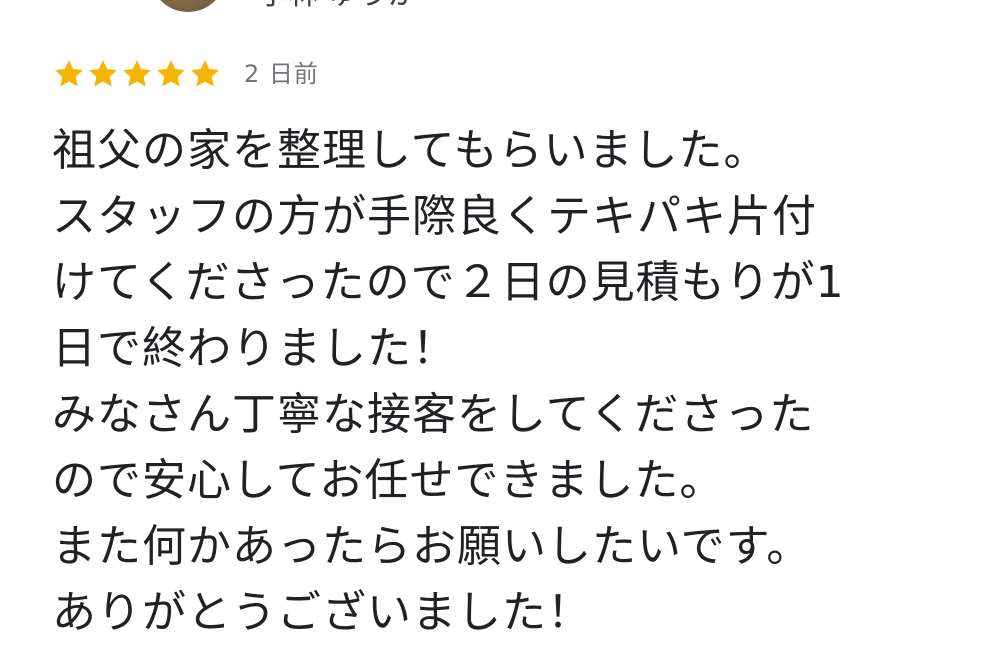  I want to click on review-line: スタッフの方が手際良くテキパキ片付, so click(434, 216).